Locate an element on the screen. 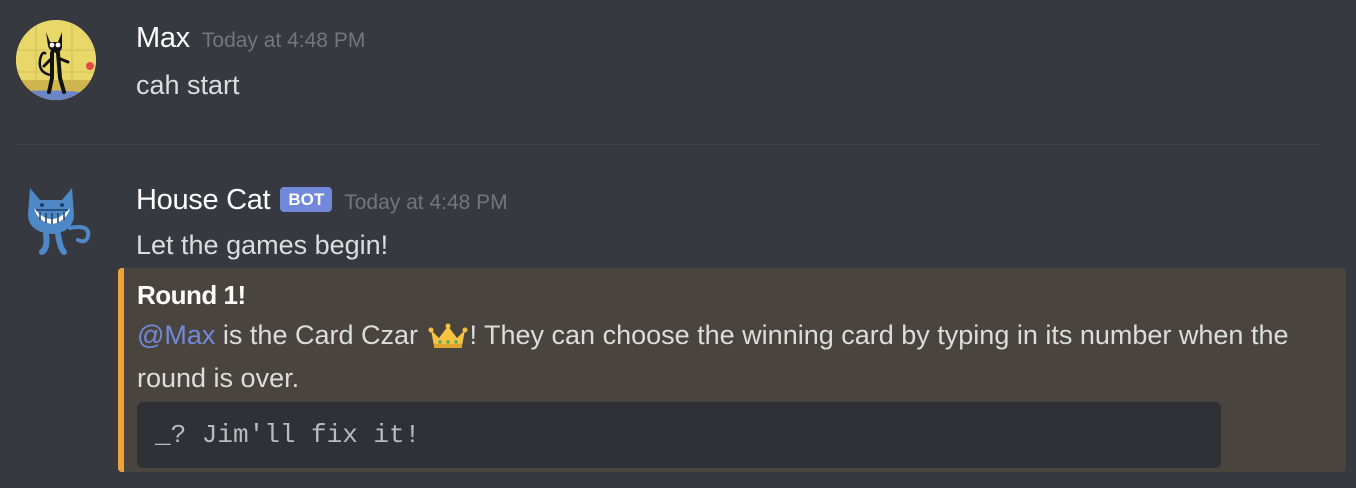 The image size is (1356, 488). message-content: cah start is located at coordinates (188, 85).